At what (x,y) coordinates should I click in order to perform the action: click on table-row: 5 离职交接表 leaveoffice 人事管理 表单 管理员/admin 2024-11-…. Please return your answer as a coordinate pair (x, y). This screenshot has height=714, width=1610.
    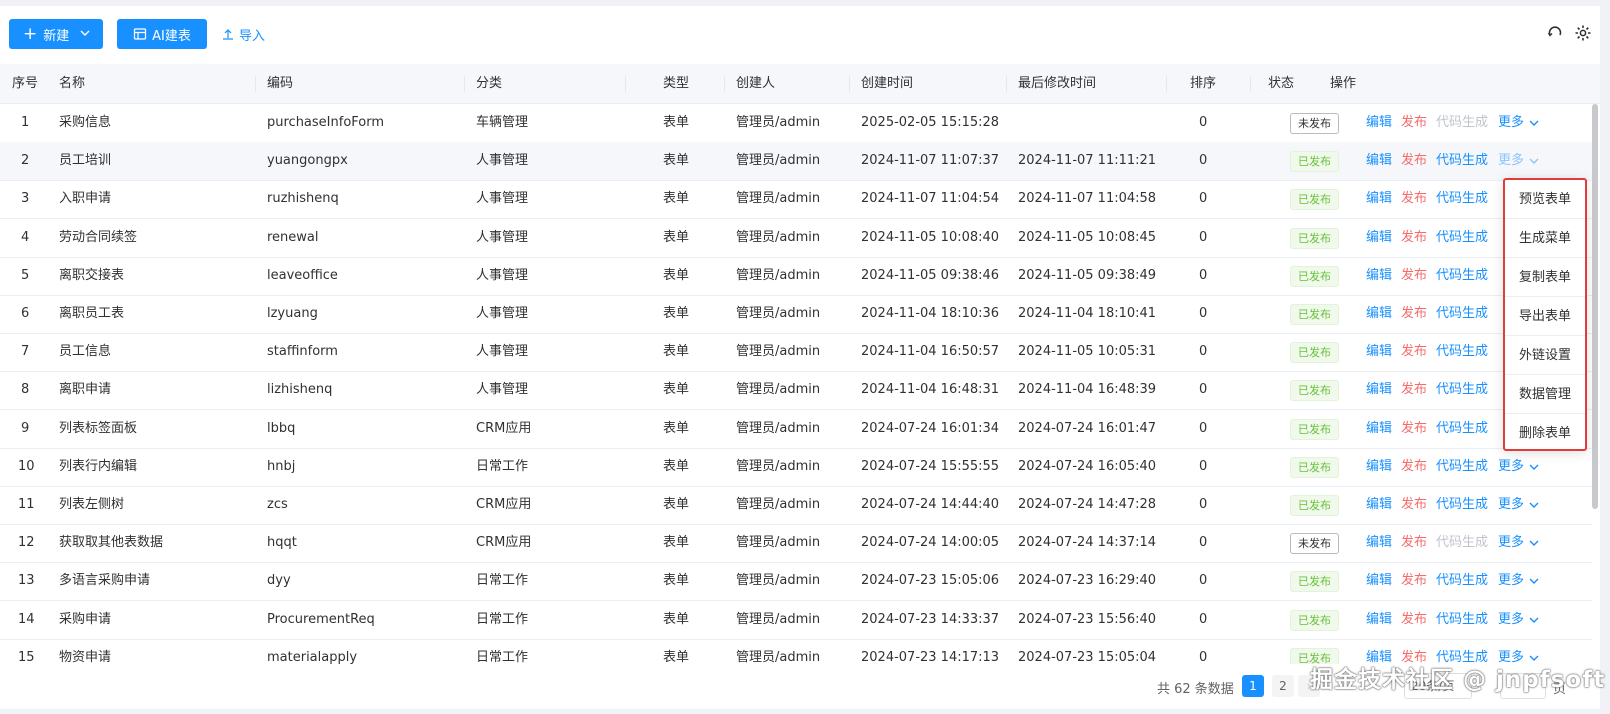
    Looking at the image, I should click on (796, 276).